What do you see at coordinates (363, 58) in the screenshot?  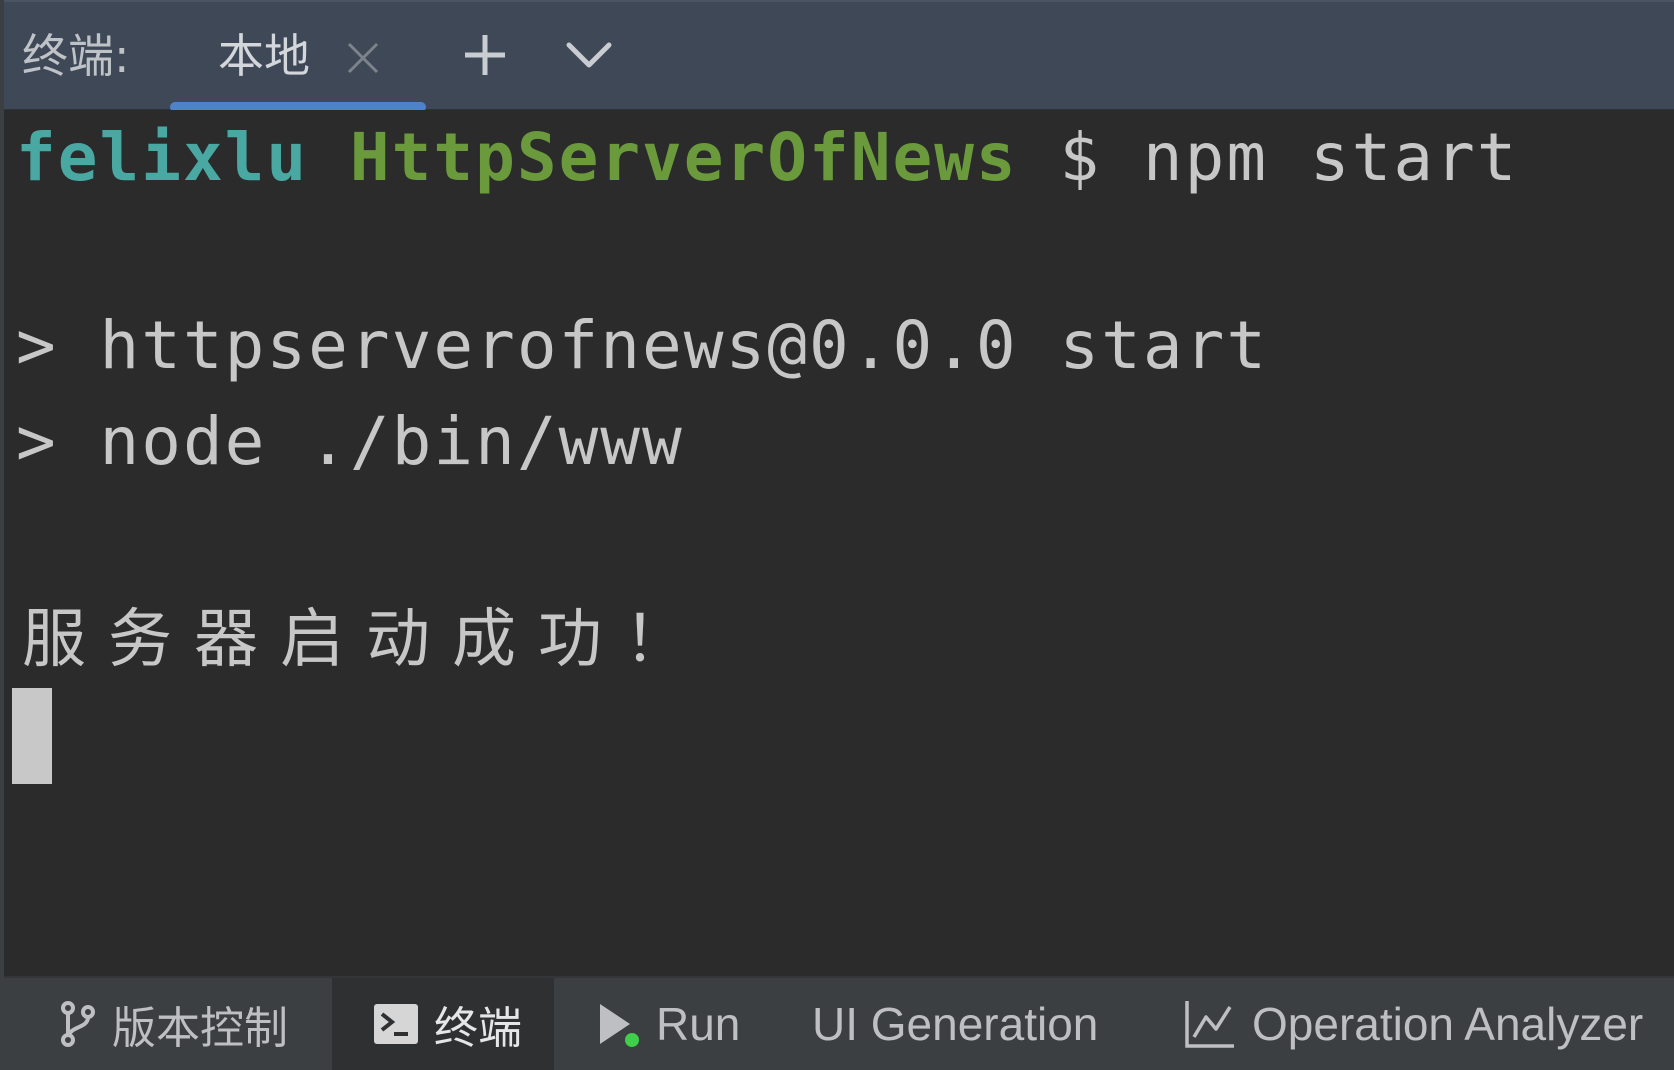 I see `close-icon` at bounding box center [363, 58].